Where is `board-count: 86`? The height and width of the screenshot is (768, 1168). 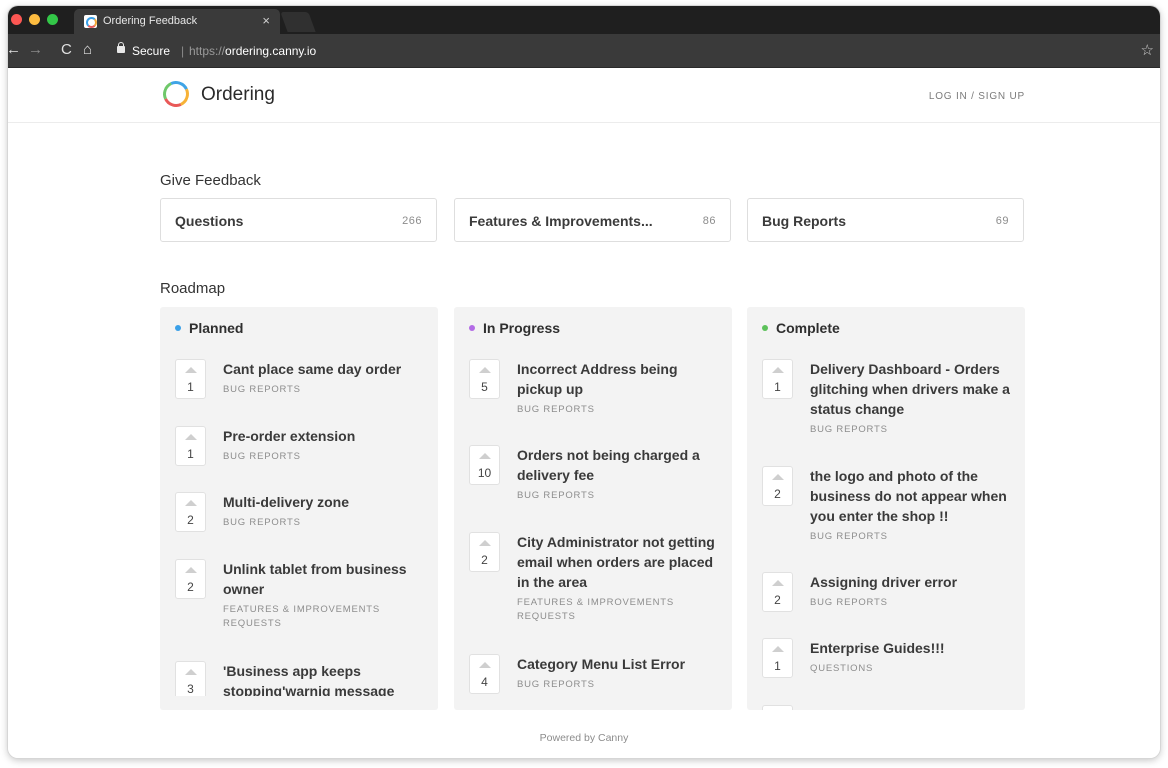
board-count: 86 is located at coordinates (709, 221).